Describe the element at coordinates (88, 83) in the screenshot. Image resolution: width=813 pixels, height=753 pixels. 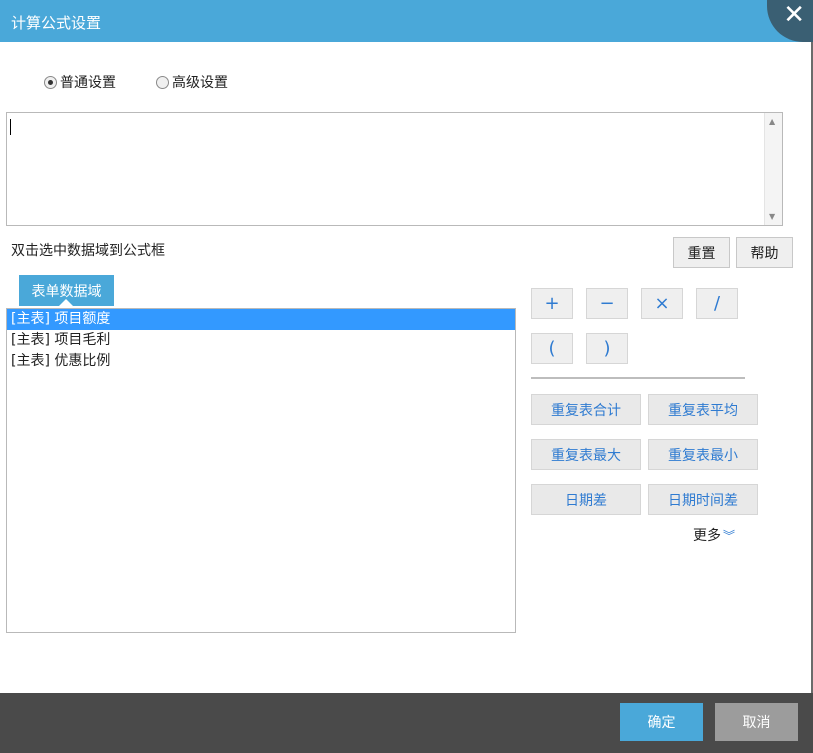
I see `radio-normal-label: 普通设置` at that location.